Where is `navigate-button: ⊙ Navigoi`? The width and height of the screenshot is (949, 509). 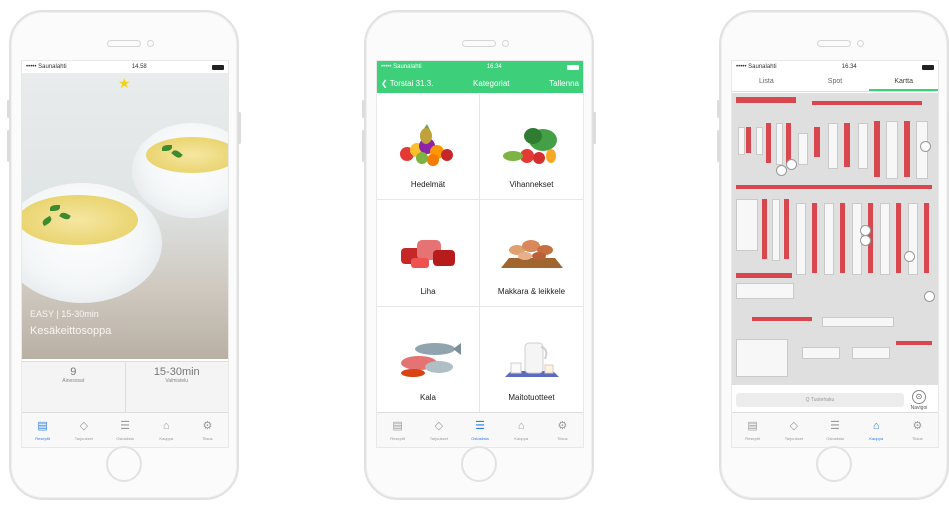
navigate-button: ⊙ Navigoi is located at coordinates (919, 400).